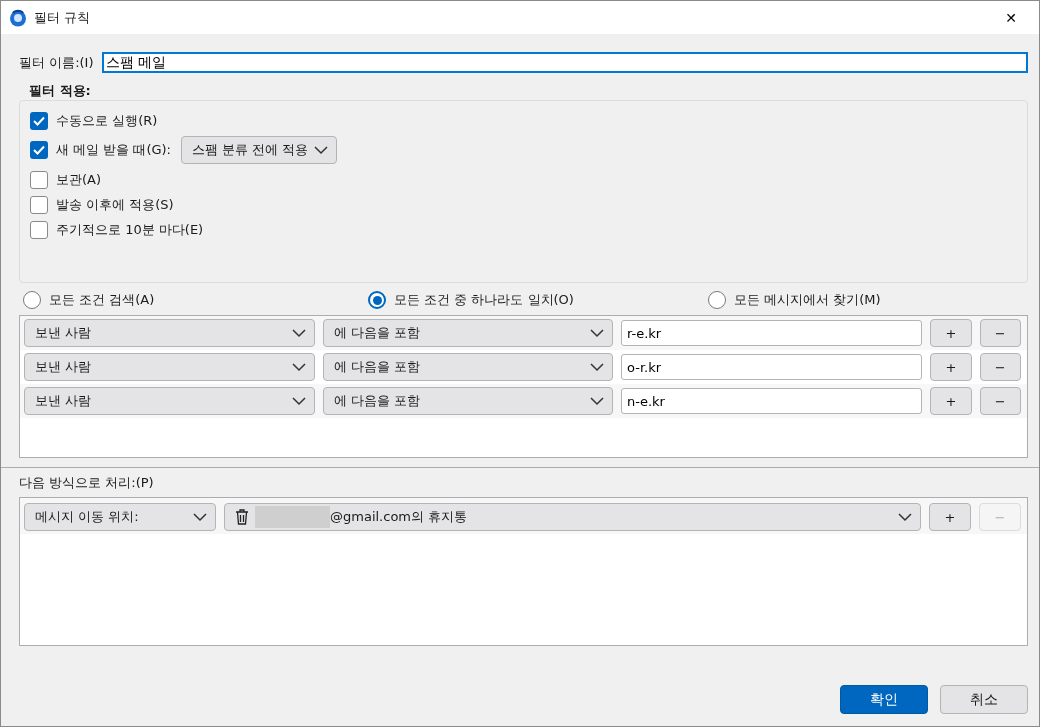  I want to click on window-title: 필터 규칙, so click(63, 17).